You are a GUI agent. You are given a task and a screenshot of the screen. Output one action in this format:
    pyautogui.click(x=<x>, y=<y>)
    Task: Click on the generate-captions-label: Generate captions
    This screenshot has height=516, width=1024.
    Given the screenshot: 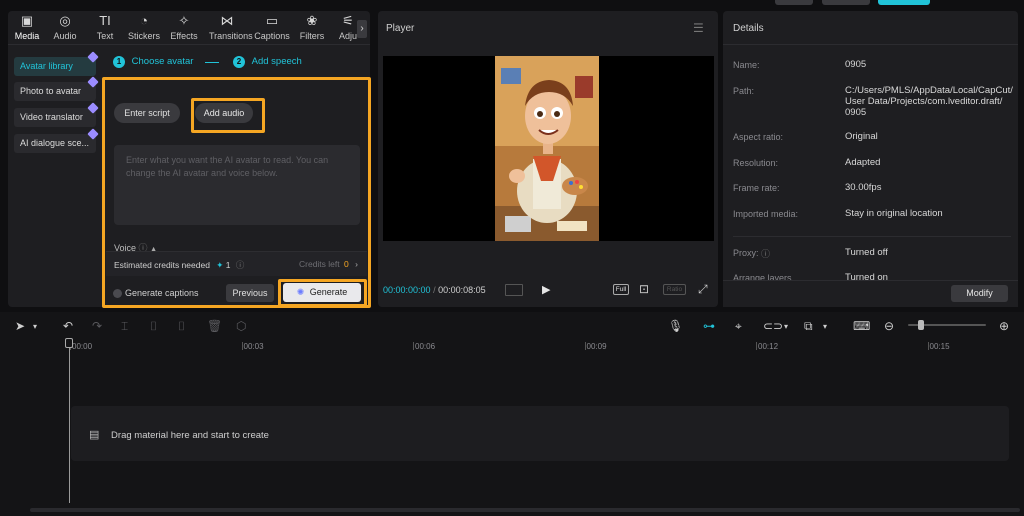 What is the action you would take?
    pyautogui.click(x=162, y=293)
    